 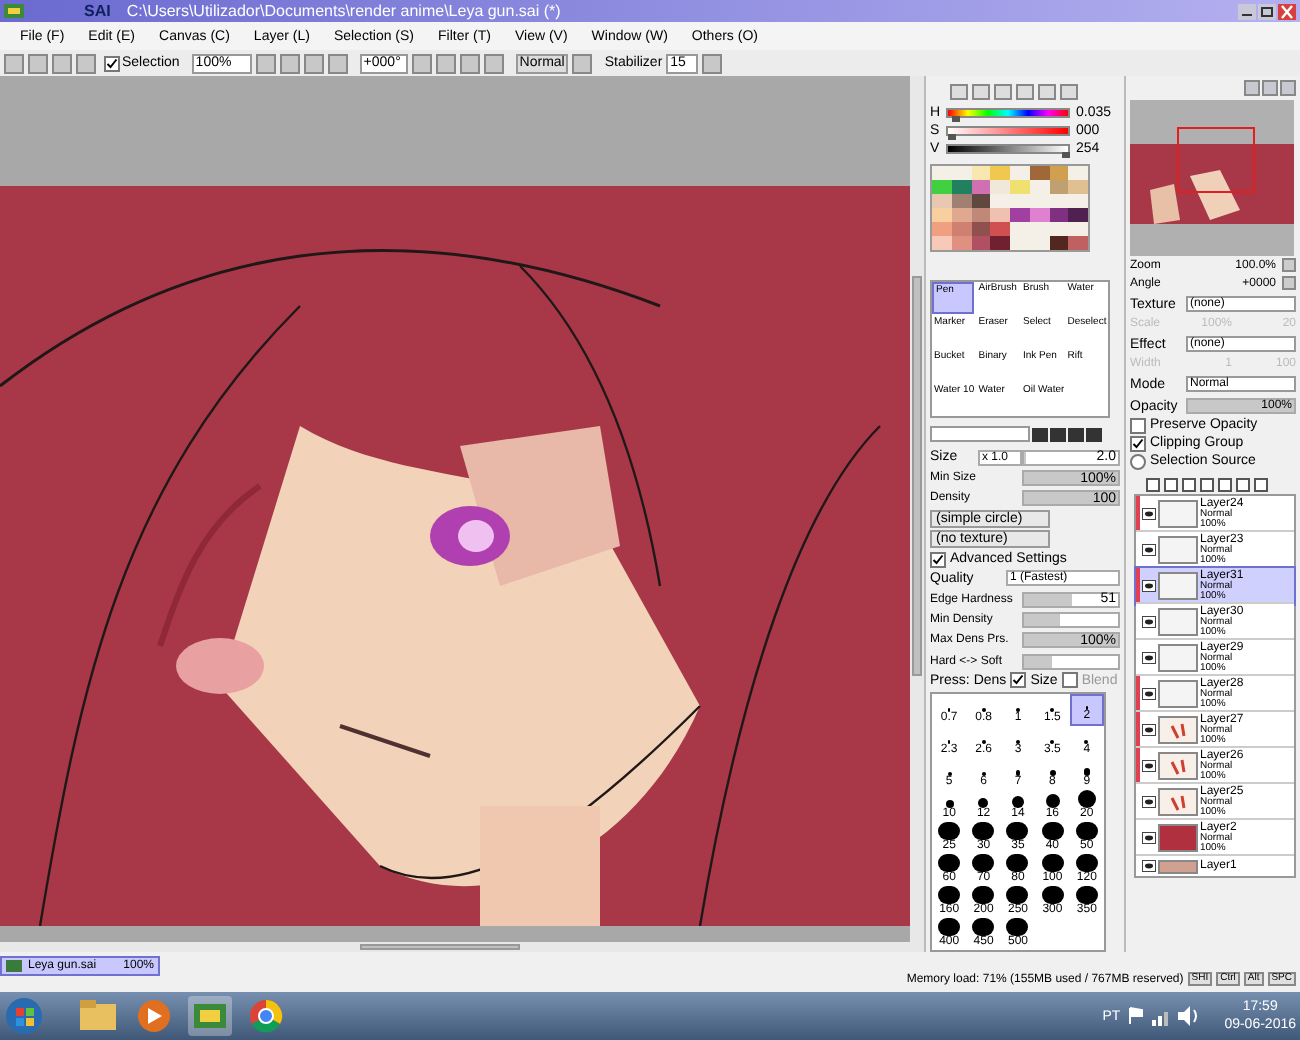 I want to click on swatches-button, so click(x=1047, y=91).